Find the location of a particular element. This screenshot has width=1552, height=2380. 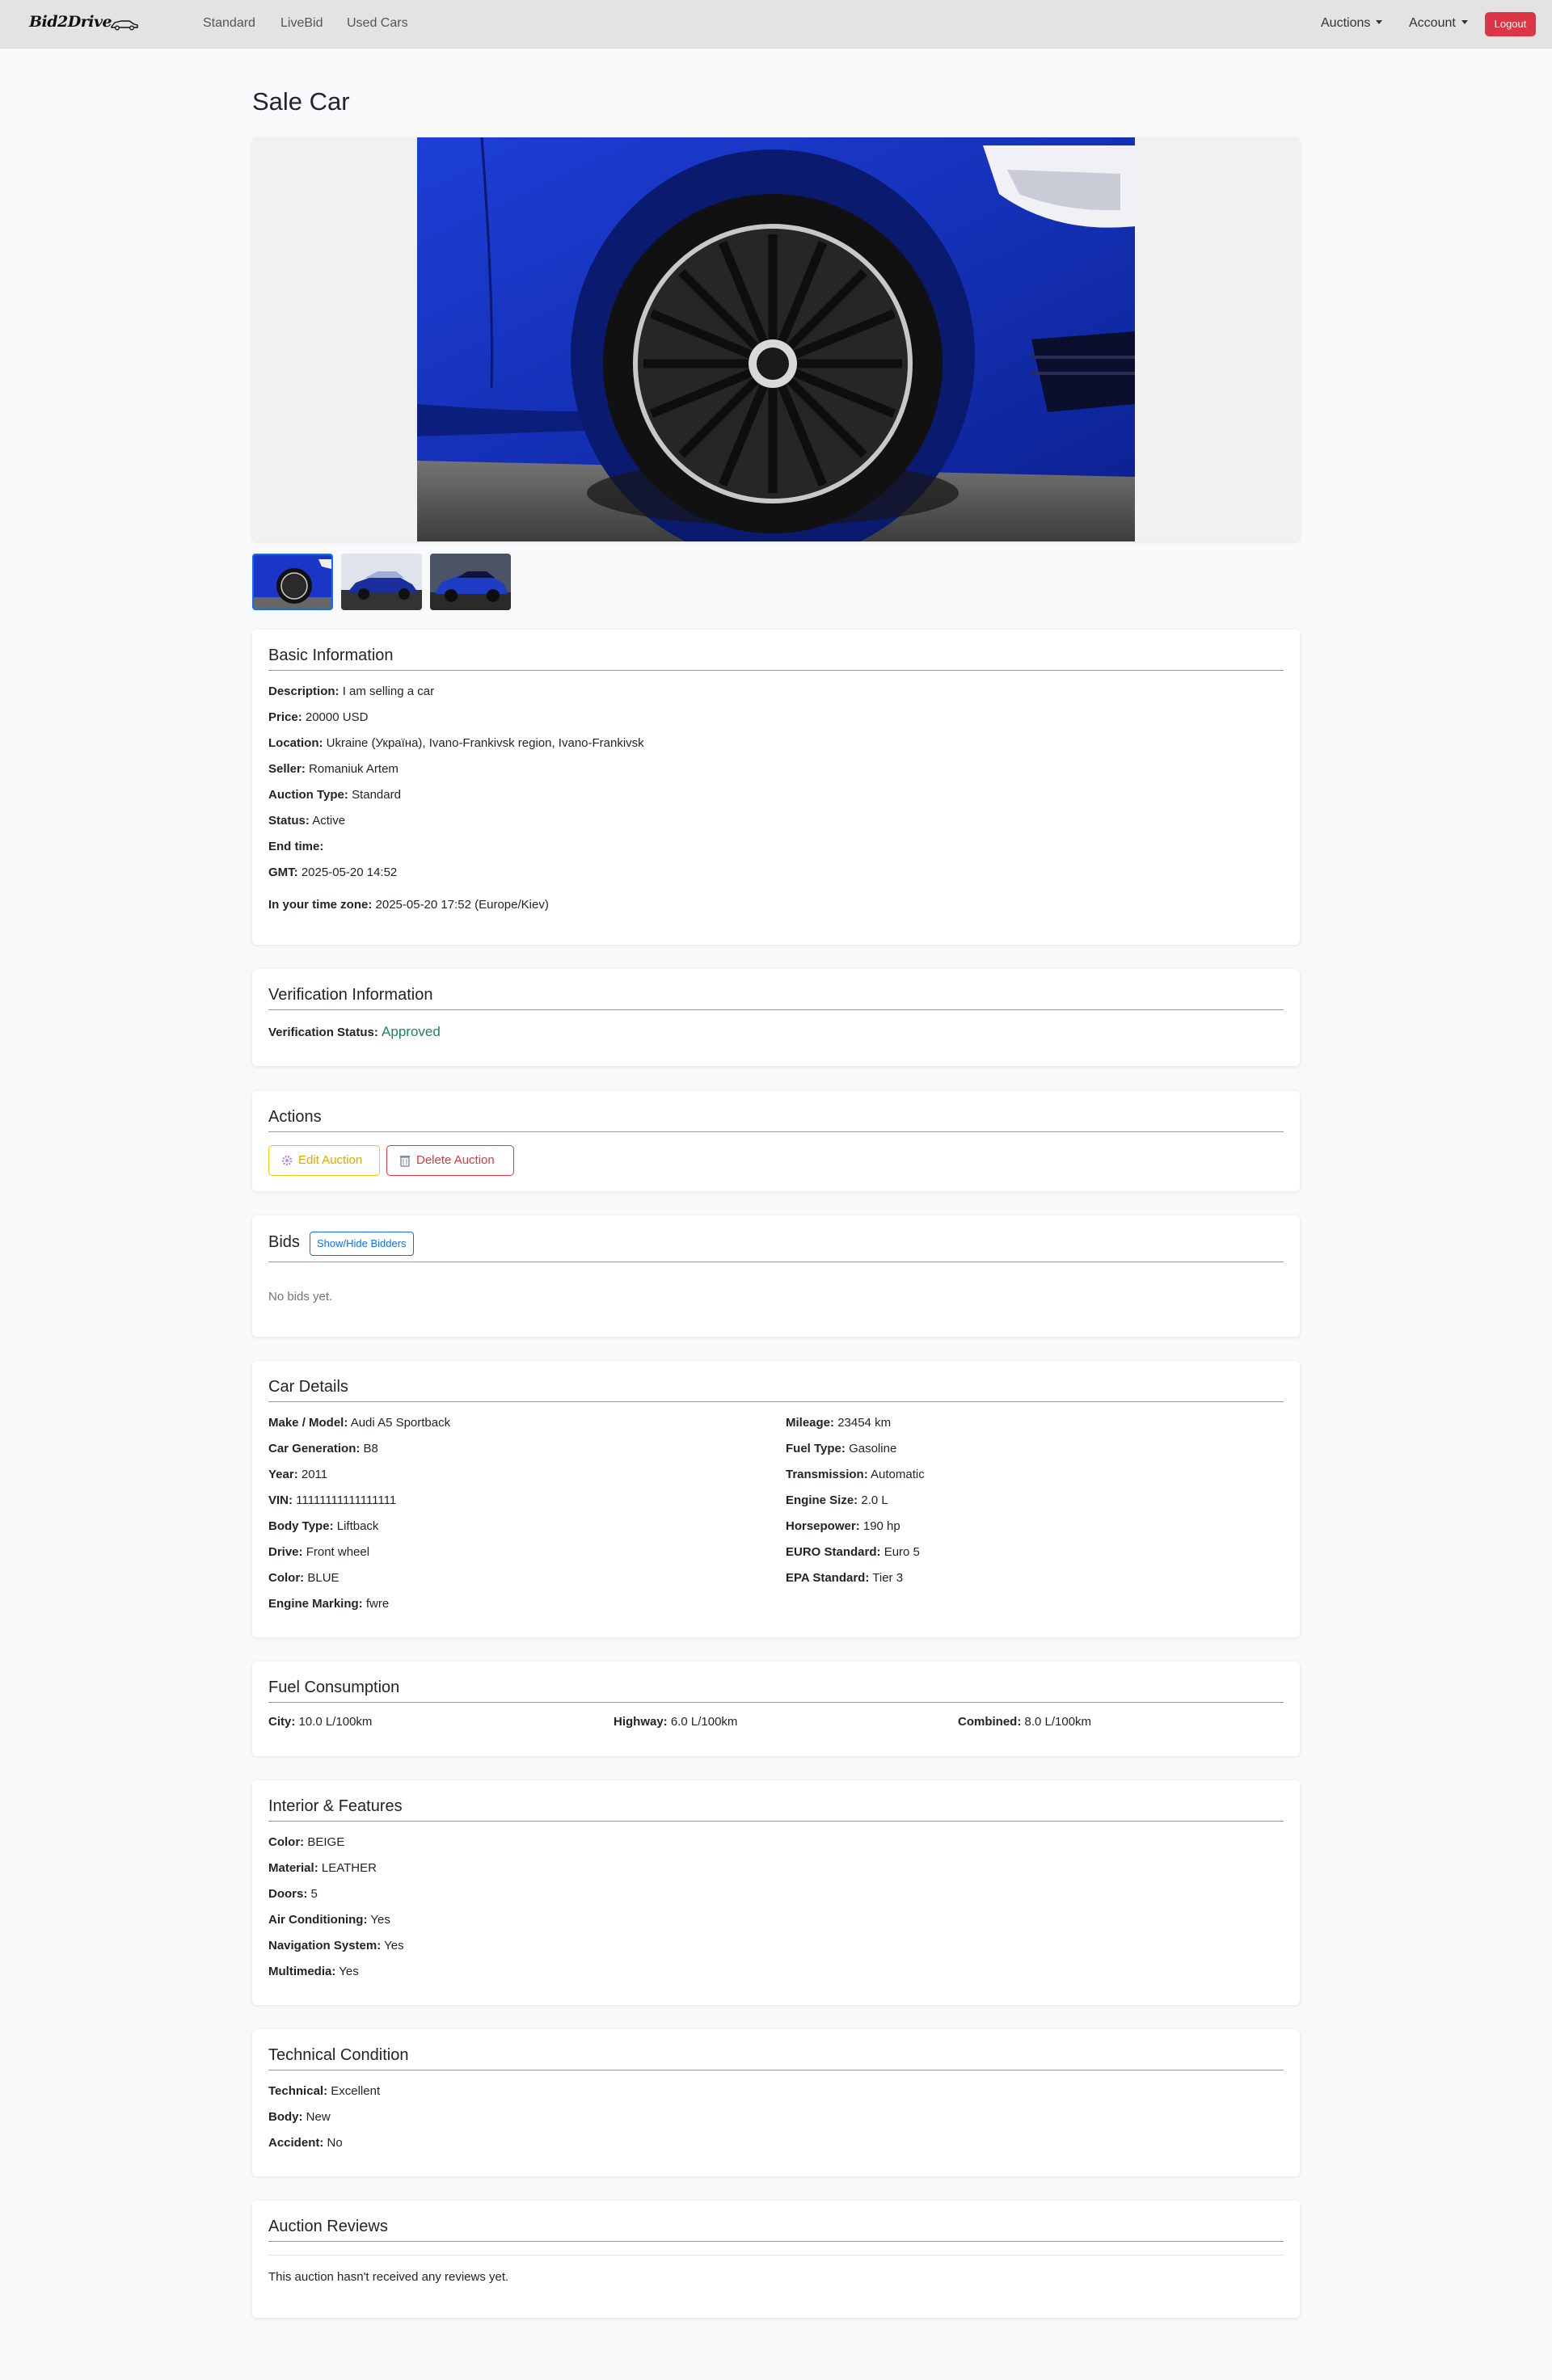

status-badge: Approved is located at coordinates (411, 1031).